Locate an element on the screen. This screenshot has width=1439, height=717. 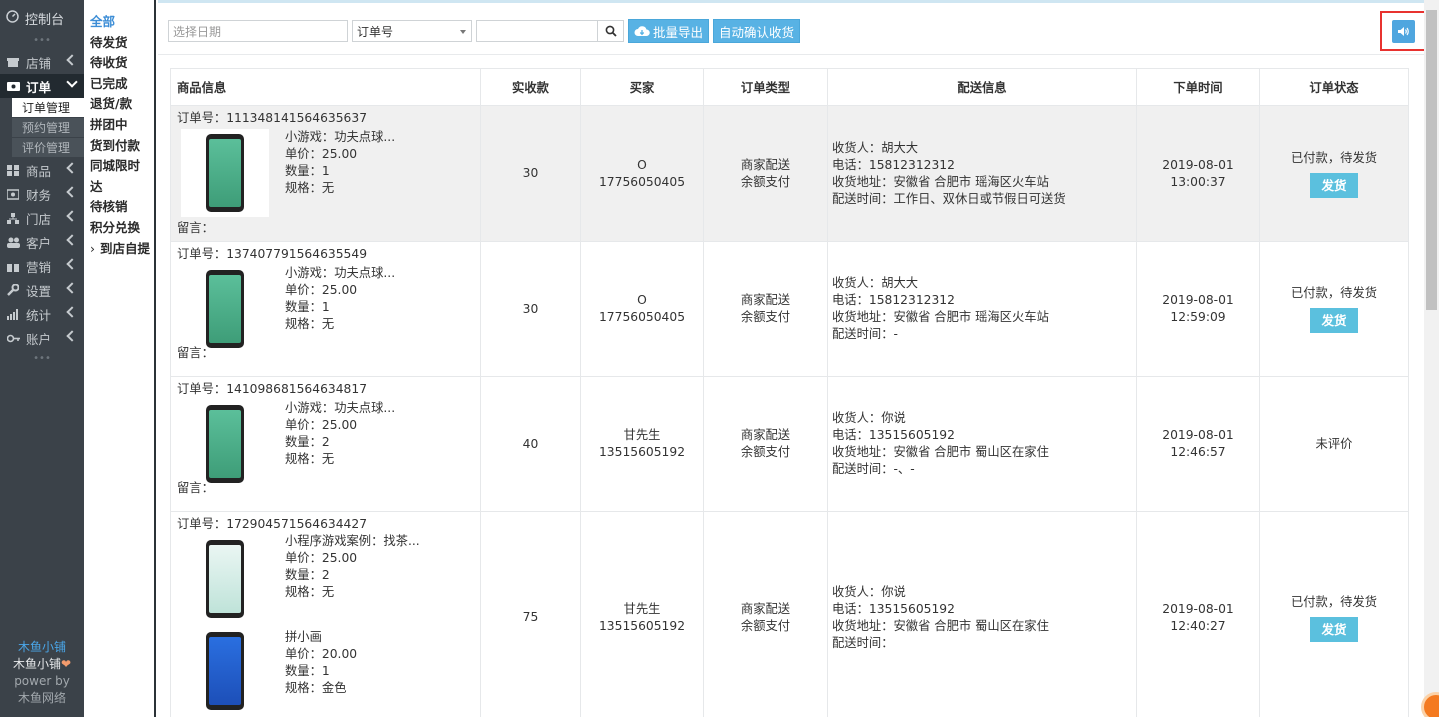
wrench-icon is located at coordinates (13, 290).